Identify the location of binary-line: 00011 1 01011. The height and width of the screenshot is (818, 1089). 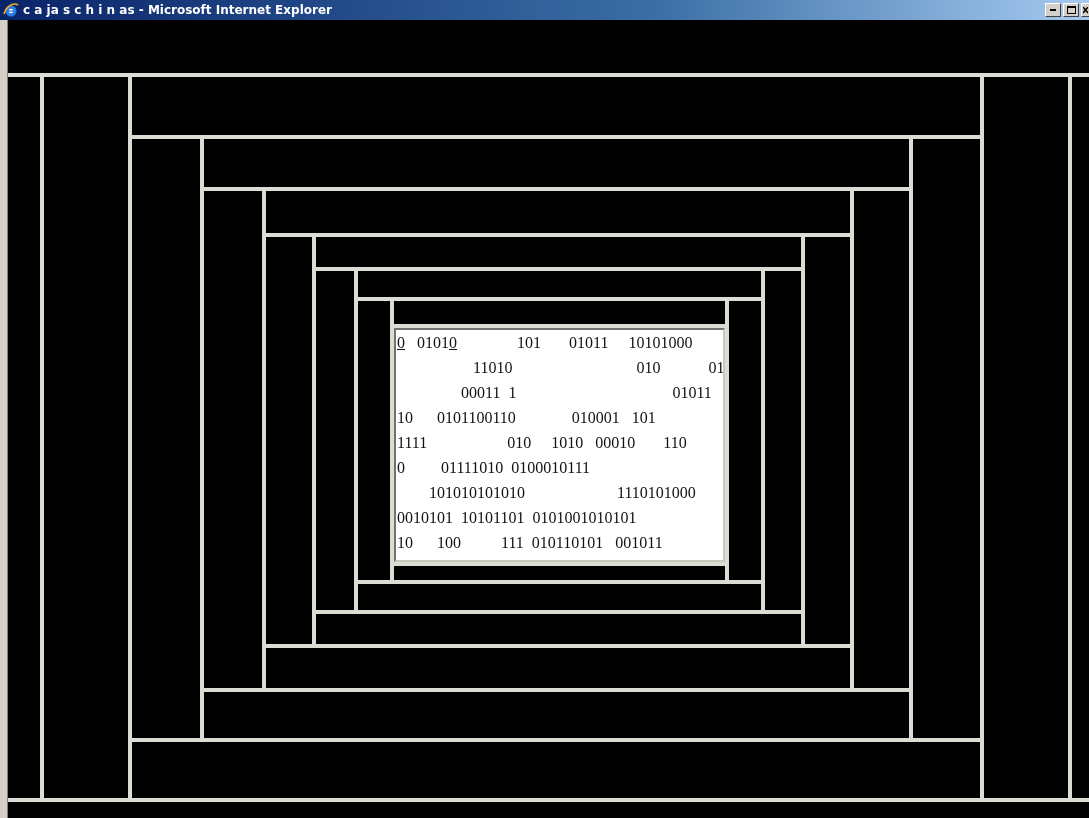
(586, 393).